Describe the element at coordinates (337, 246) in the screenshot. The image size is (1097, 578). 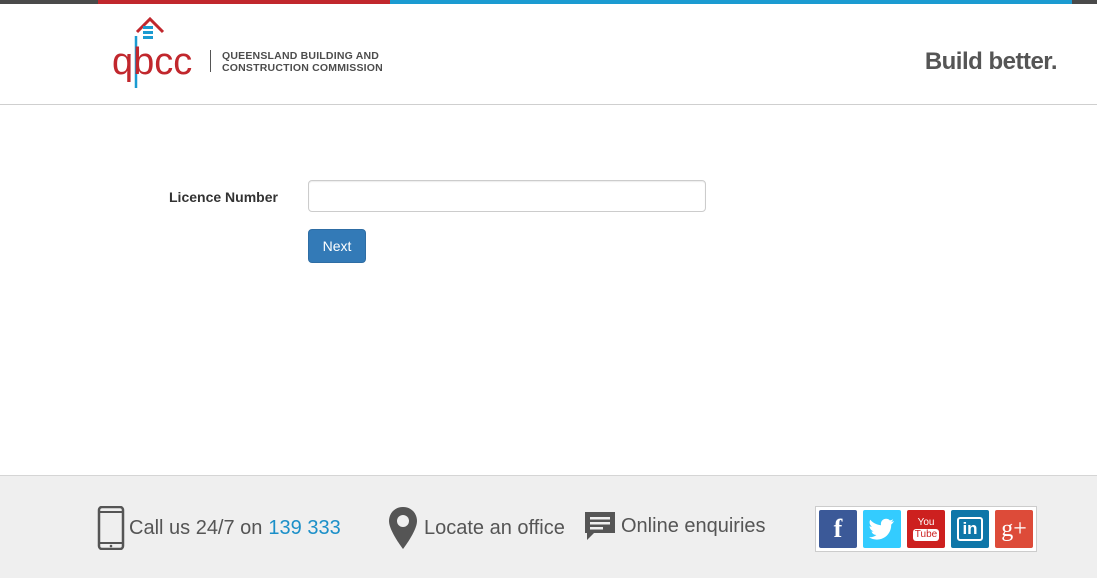
I see `next-button: Next` at that location.